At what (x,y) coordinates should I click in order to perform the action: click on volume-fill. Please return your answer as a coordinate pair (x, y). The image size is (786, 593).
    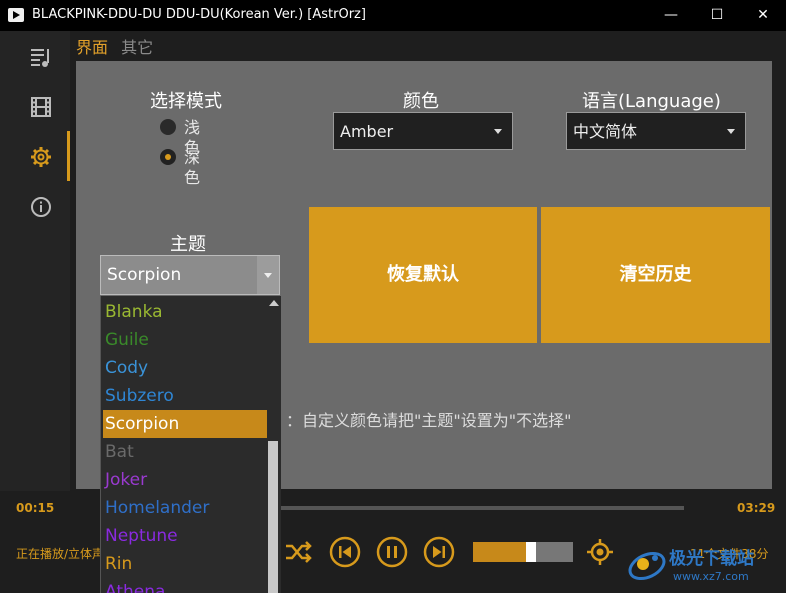
    Looking at the image, I should click on (499, 552).